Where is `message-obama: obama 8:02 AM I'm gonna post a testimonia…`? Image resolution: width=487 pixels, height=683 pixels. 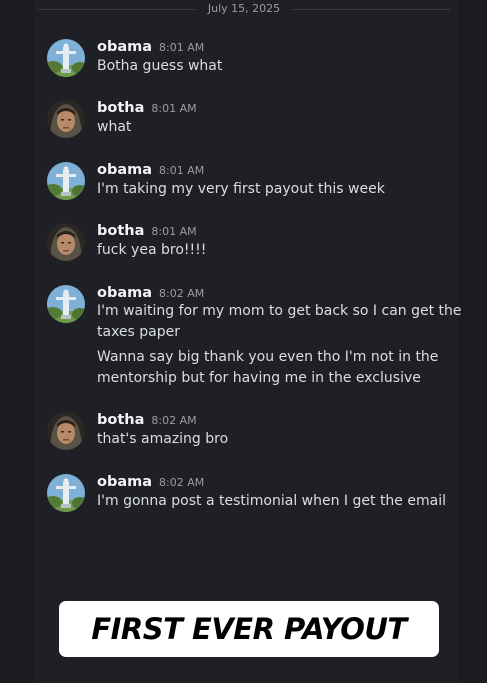 message-obama: obama 8:02 AM I'm gonna post a testimonia… is located at coordinates (247, 494).